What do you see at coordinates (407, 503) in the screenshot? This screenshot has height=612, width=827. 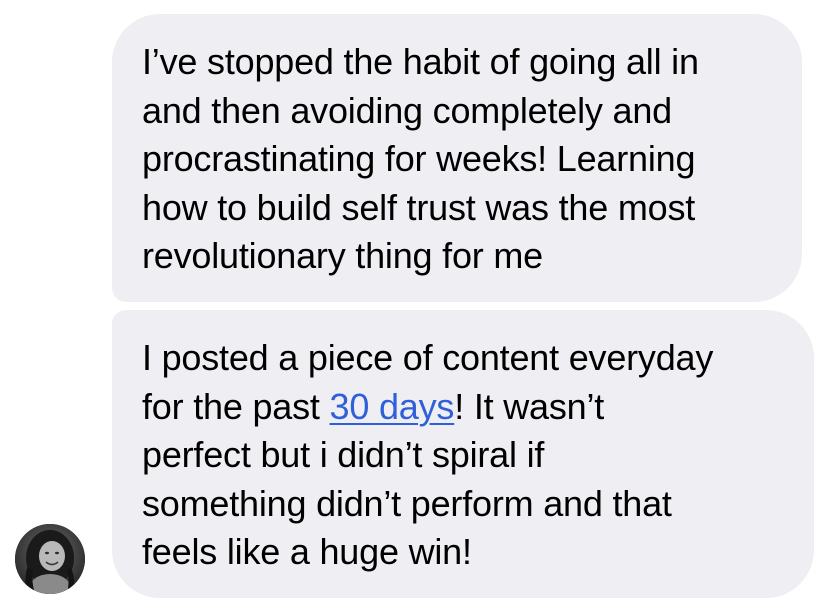 I see `message-text-line: something didn’t perform and that` at bounding box center [407, 503].